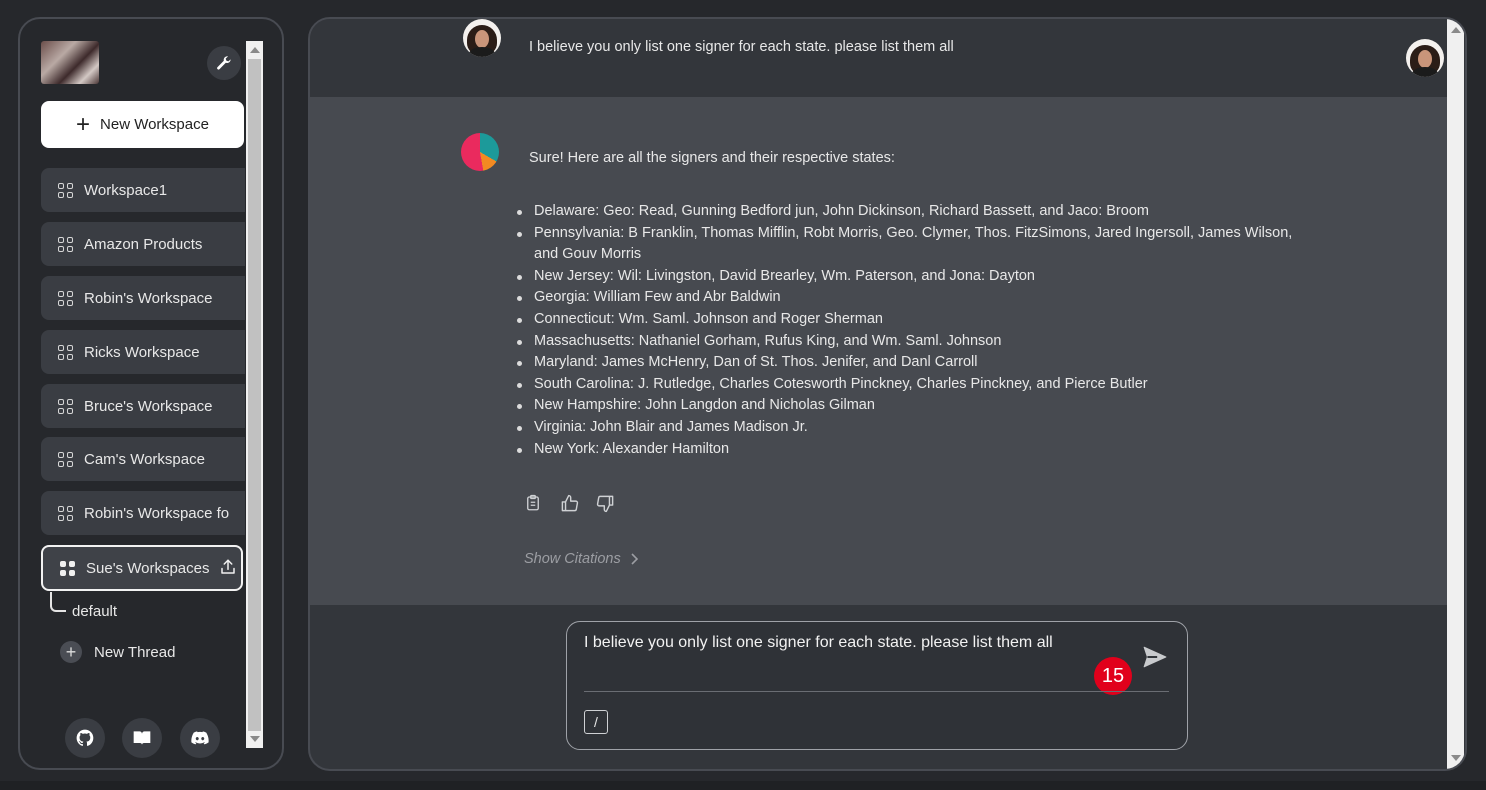  I want to click on upload-share-icon, so click(228, 569).